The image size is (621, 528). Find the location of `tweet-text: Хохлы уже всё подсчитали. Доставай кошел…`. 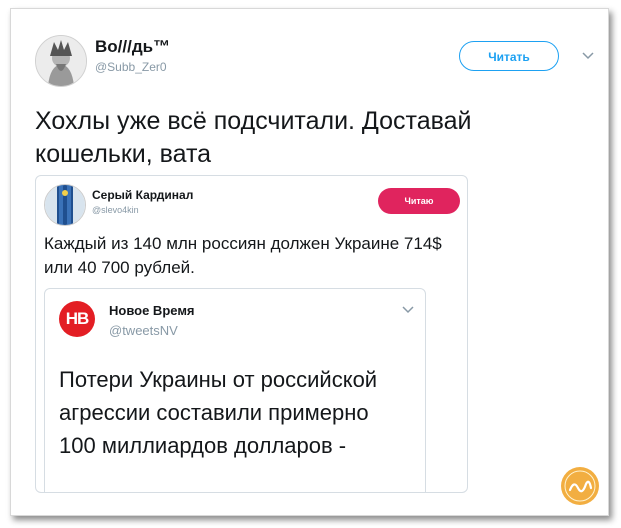

tweet-text: Хохлы уже всё подсчитали. Доставай кошел… is located at coordinates (253, 137).